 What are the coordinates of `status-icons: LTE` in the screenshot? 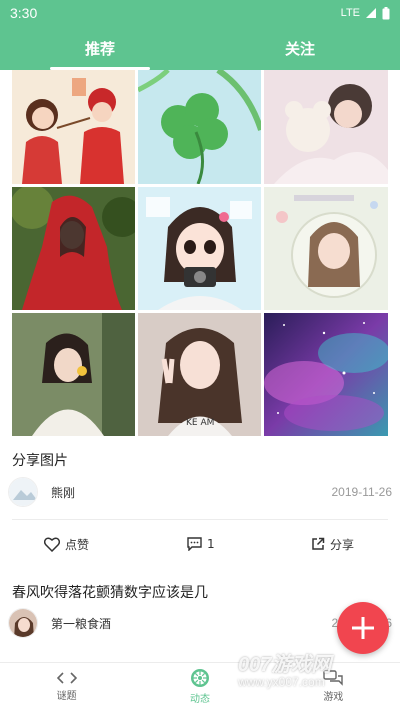 It's located at (365, 13).